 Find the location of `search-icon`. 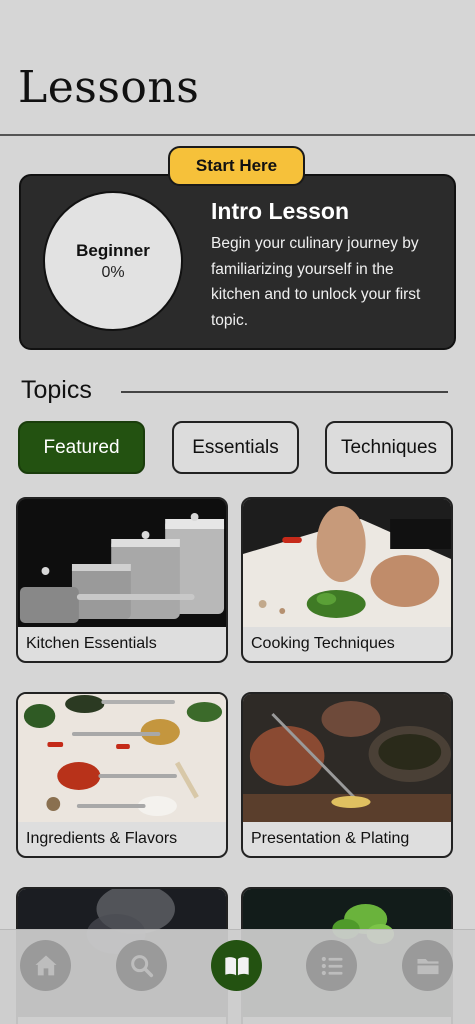

search-icon is located at coordinates (141, 965).